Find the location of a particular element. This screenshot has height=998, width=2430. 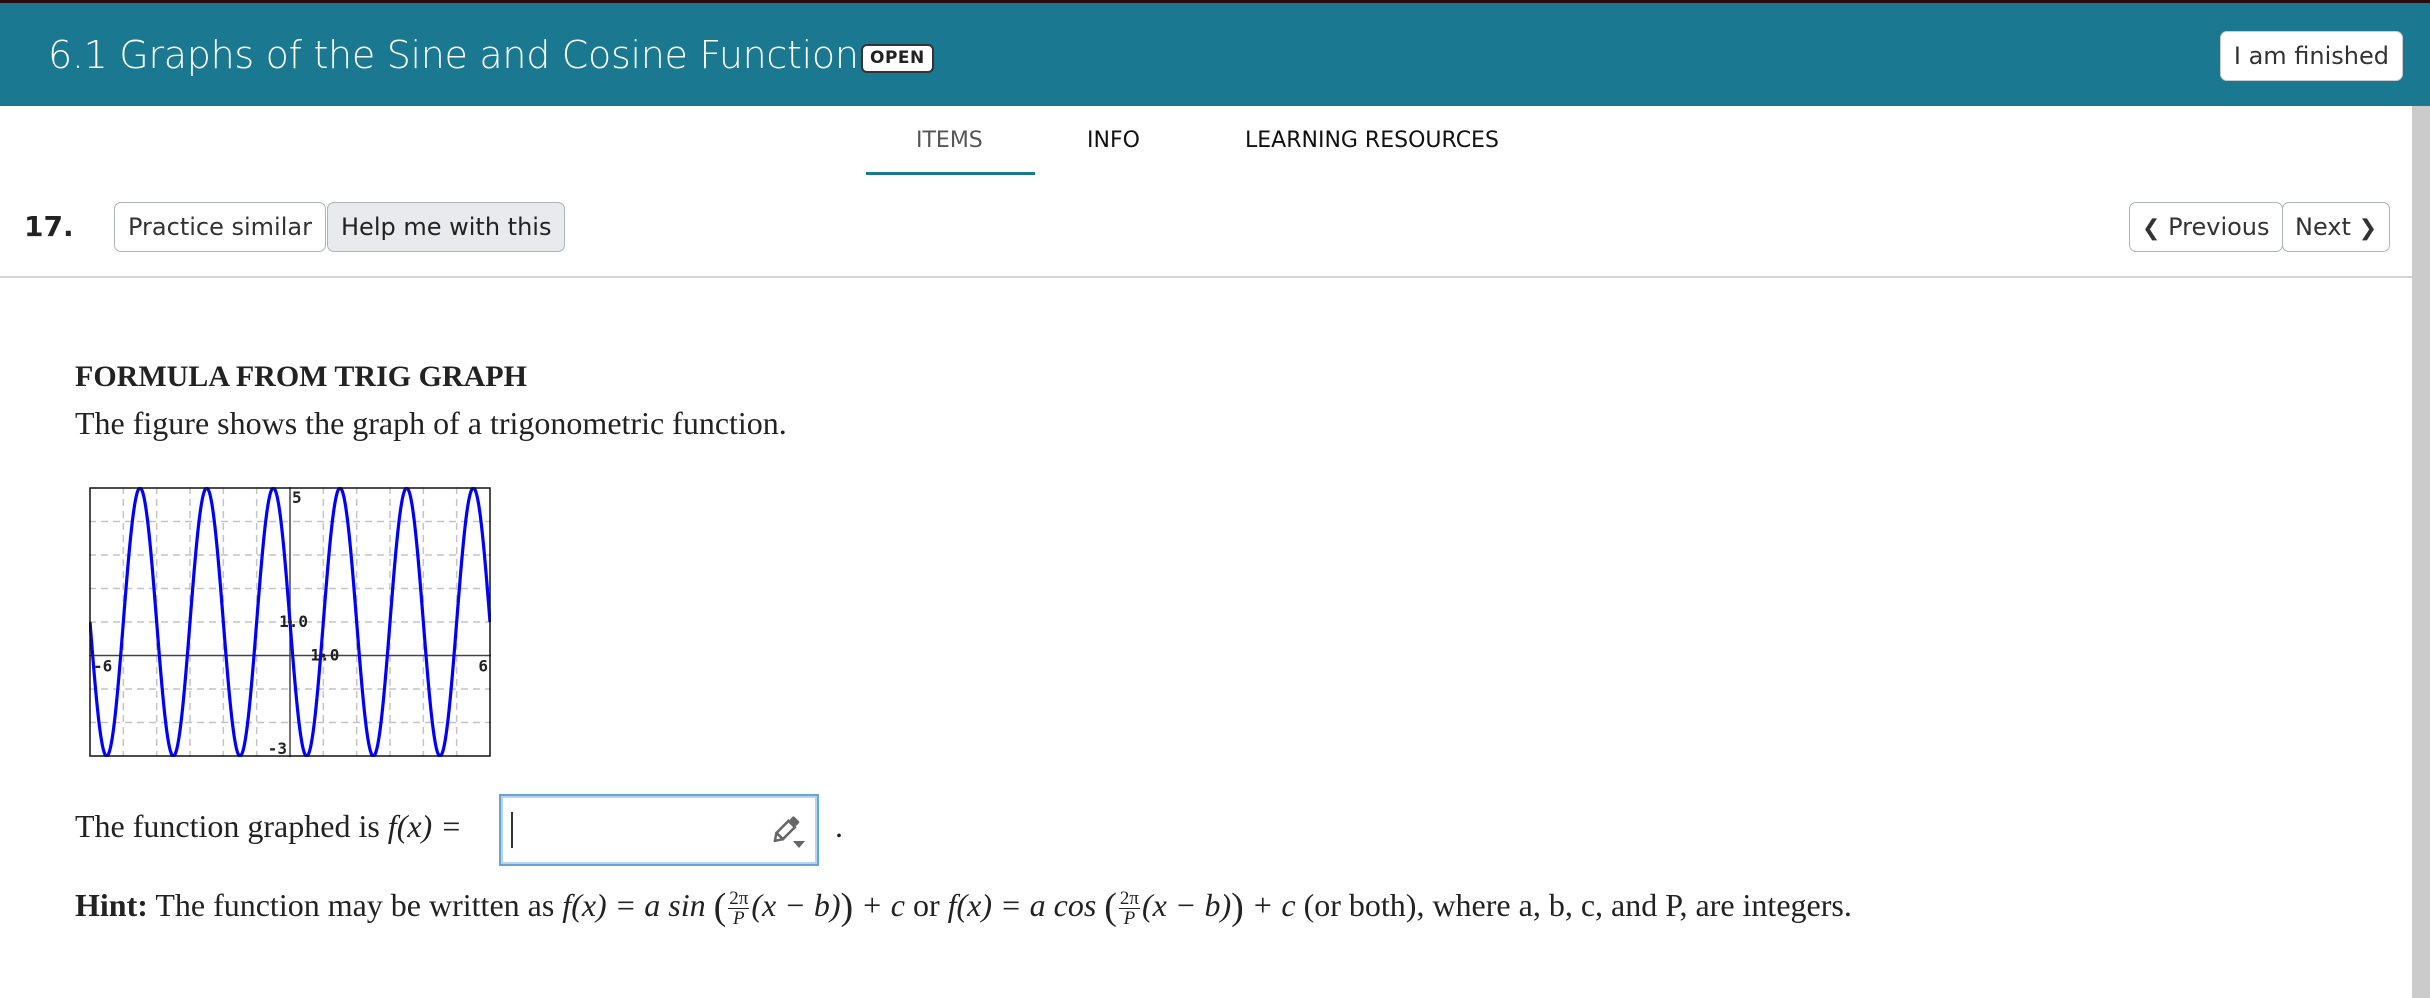

answer-prefix: The function graphed is is located at coordinates (231, 826).